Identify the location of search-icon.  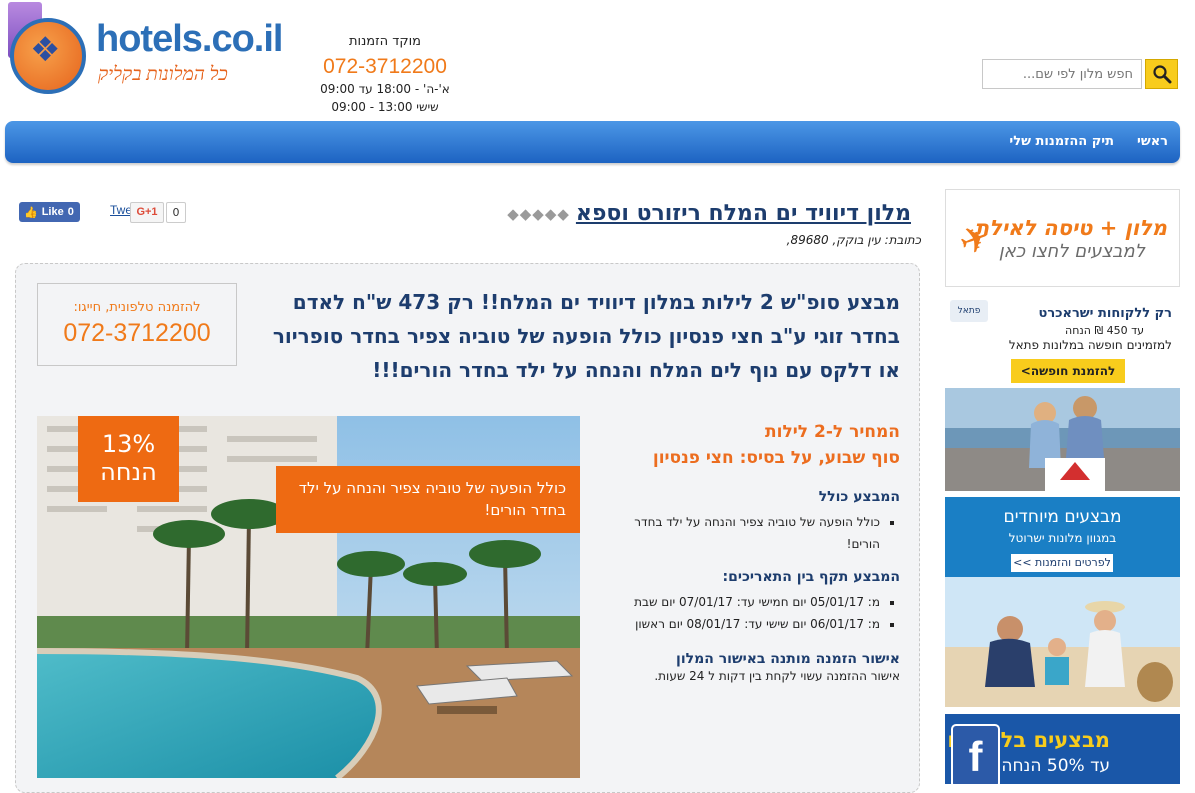
(1161, 74).